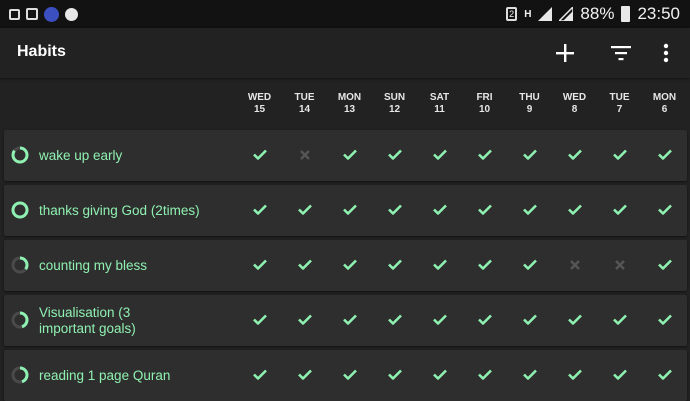 This screenshot has height=401, width=690. Describe the element at coordinates (51, 14) in the screenshot. I see `app-badge-icon` at that location.